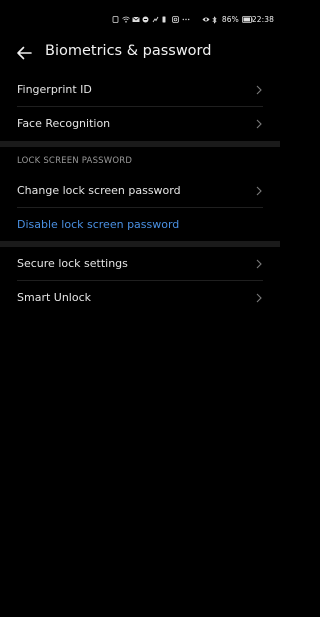  I want to click on secure-lock-settings-item: Secure lock settings, so click(140, 263).